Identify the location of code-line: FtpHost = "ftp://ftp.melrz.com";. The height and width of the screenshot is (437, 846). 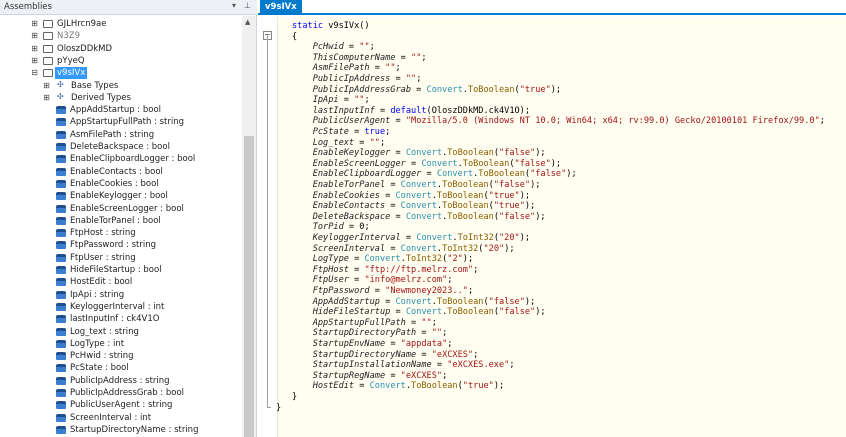
(385, 270).